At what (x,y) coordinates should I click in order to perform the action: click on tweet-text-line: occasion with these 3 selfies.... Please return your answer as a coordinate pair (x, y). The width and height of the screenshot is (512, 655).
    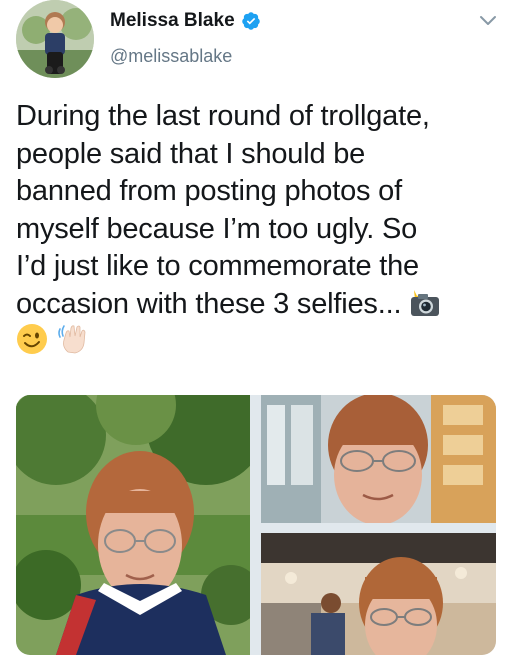
    Looking at the image, I should click on (209, 303).